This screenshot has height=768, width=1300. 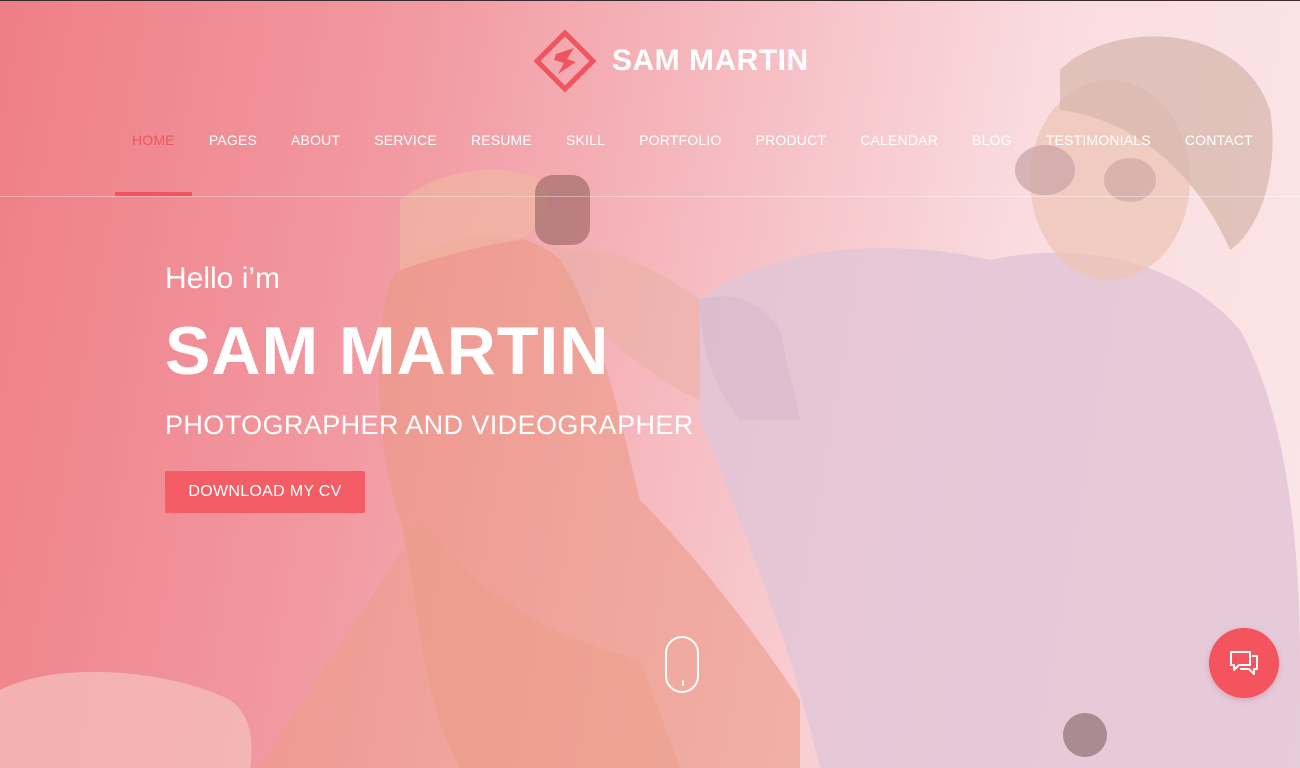 I want to click on nav-item-calendar: CALENDAR, so click(x=899, y=158).